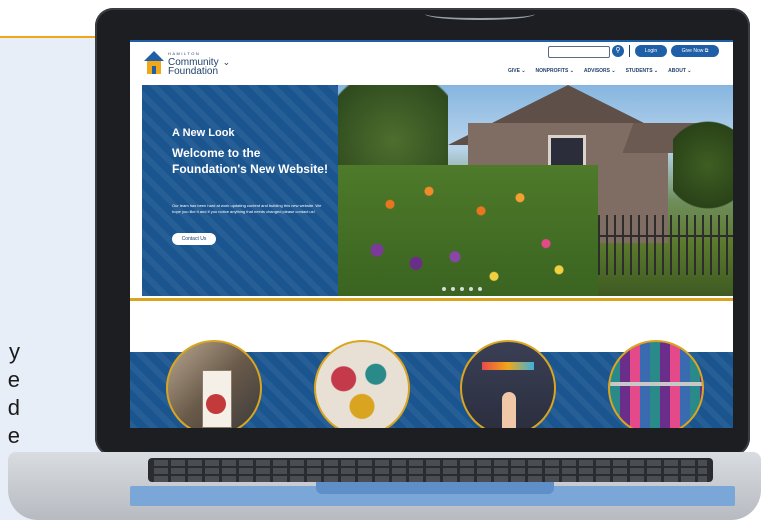 Image resolution: width=761 pixels, height=520 pixels. Describe the element at coordinates (679, 71) in the screenshot. I see `nav-item-about: ABOUT ⌄` at that location.